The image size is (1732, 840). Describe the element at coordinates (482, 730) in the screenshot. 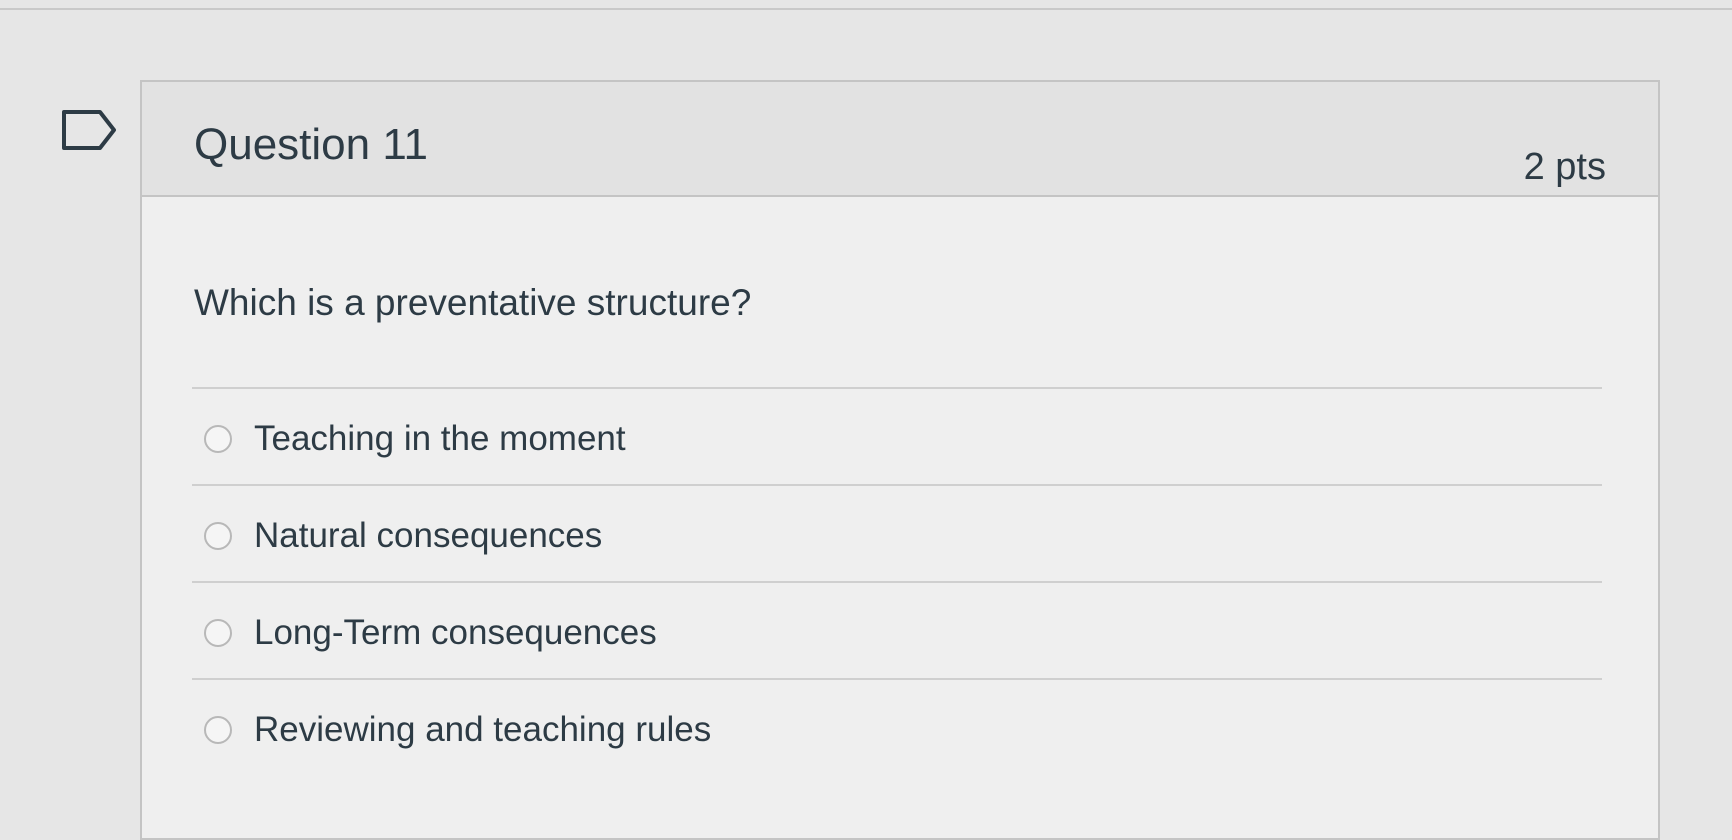

I see `answer-label: Reviewing and teaching rules` at that location.